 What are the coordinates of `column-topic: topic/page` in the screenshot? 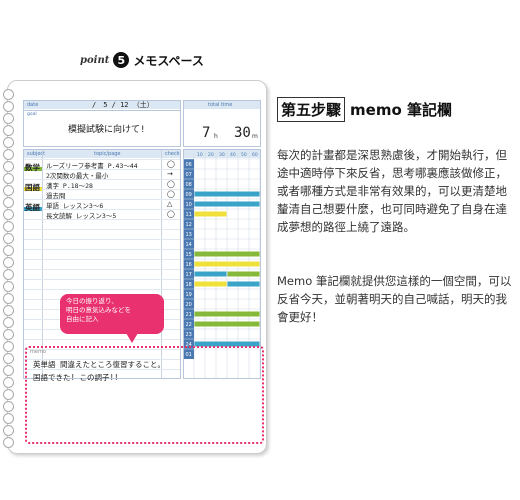 It's located at (107, 154).